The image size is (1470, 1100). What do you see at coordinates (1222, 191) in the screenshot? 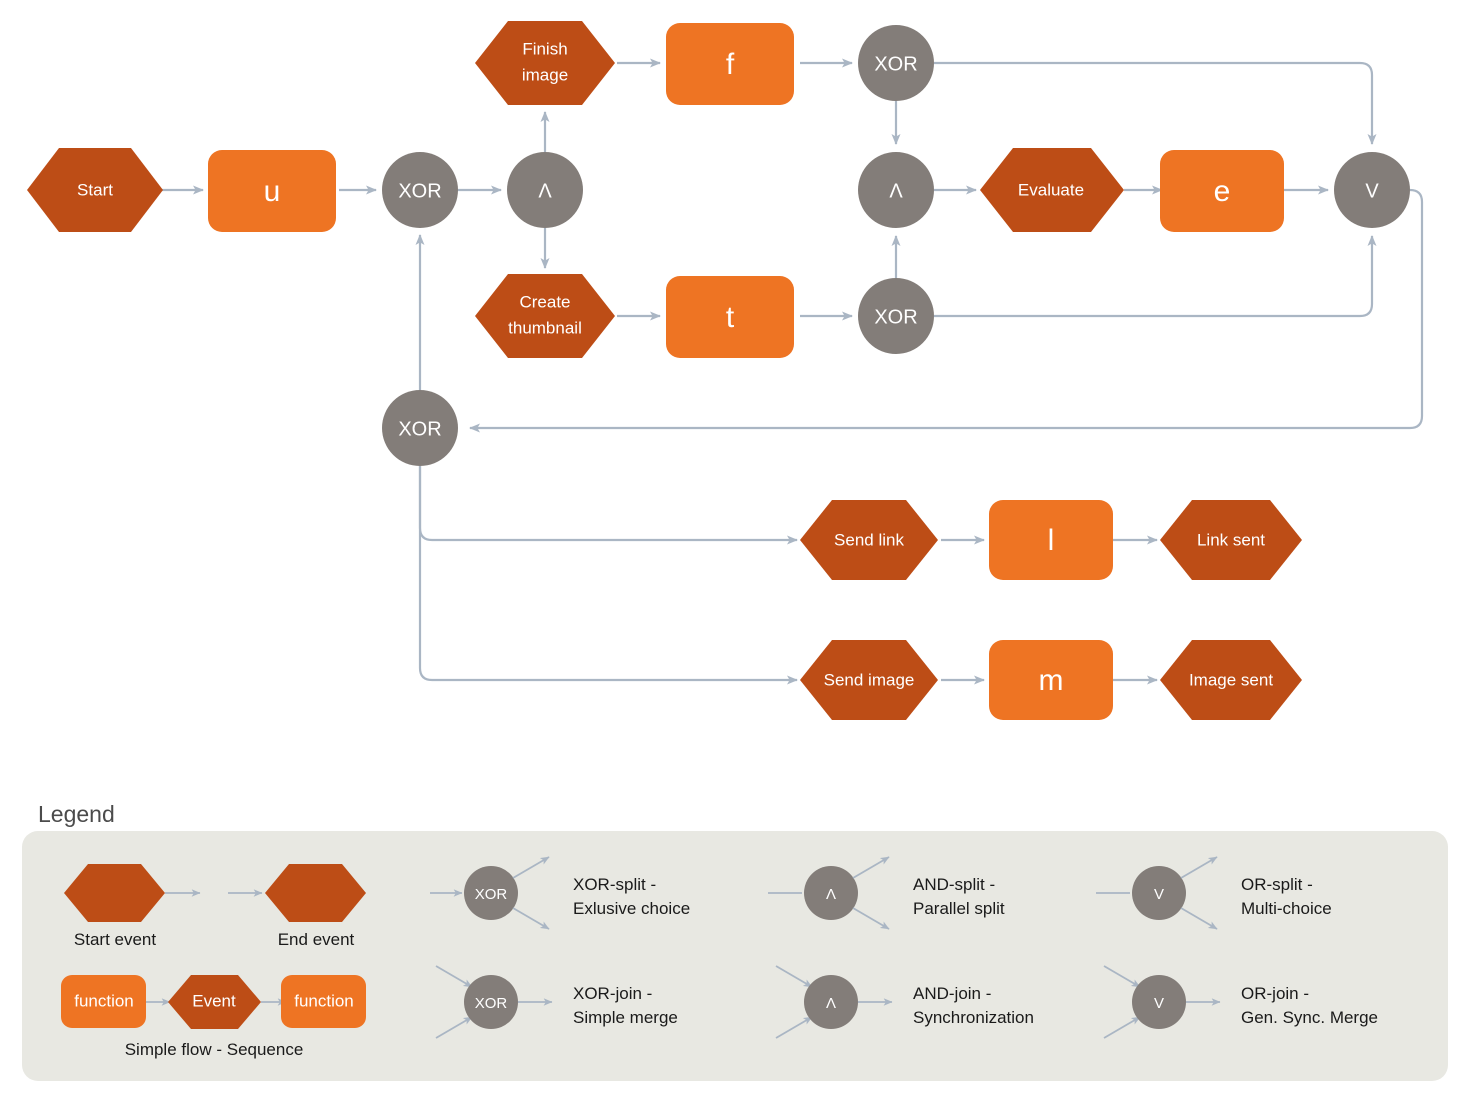
I see `node-e: e` at bounding box center [1222, 191].